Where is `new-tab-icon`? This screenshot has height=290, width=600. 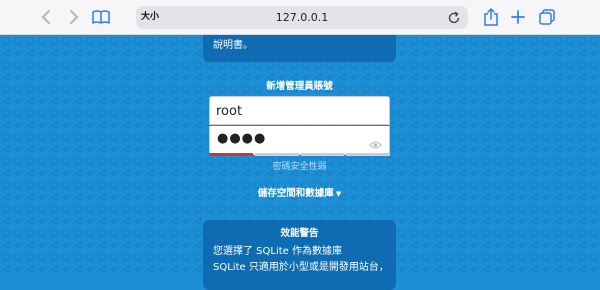
new-tab-icon is located at coordinates (518, 17).